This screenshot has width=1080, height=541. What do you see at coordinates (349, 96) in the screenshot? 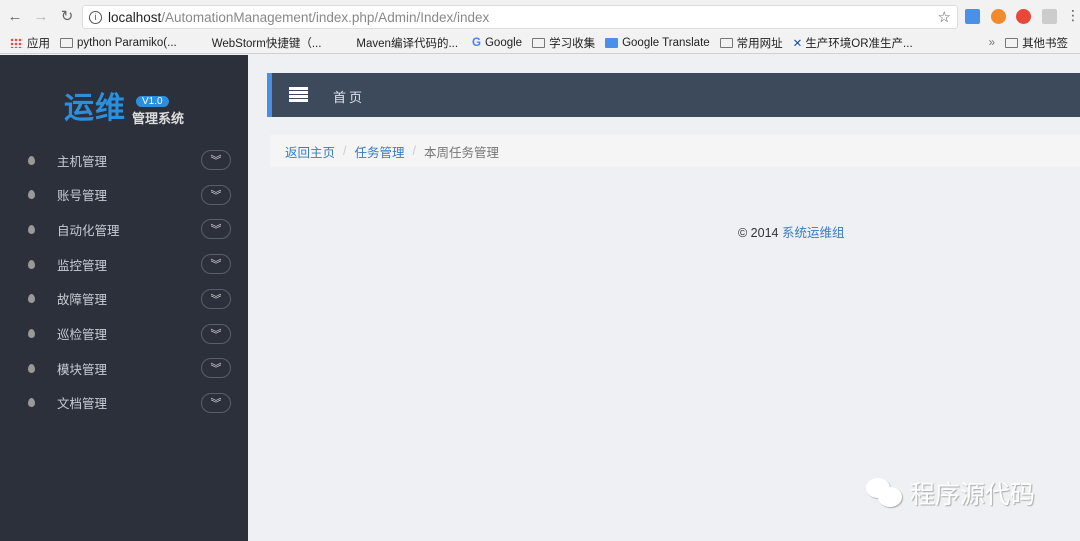
I see `header-home-link: 首页` at bounding box center [349, 96].